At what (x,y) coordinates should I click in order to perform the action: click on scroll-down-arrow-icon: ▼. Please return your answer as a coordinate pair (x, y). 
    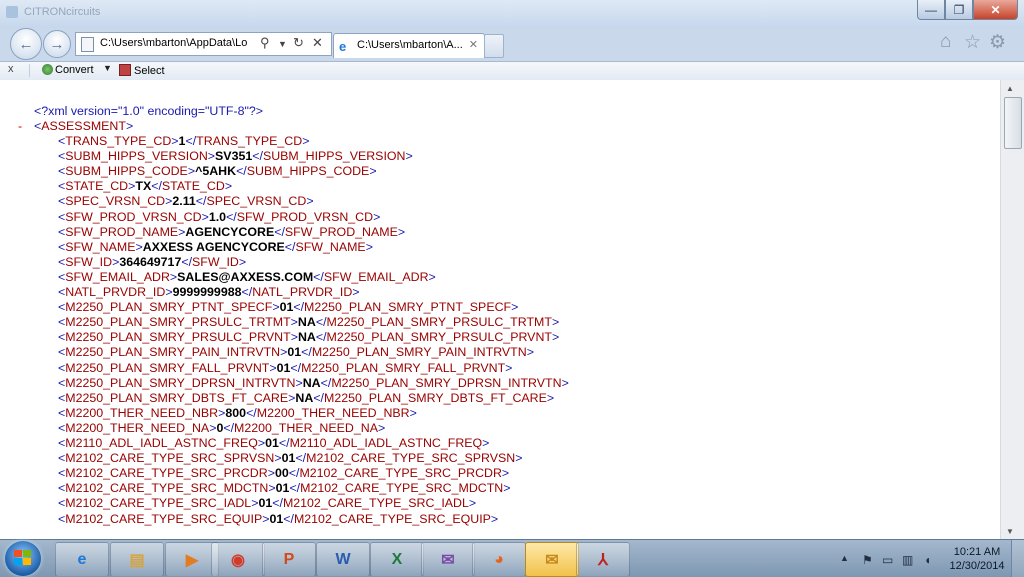
    Looking at the image, I should click on (1010, 531).